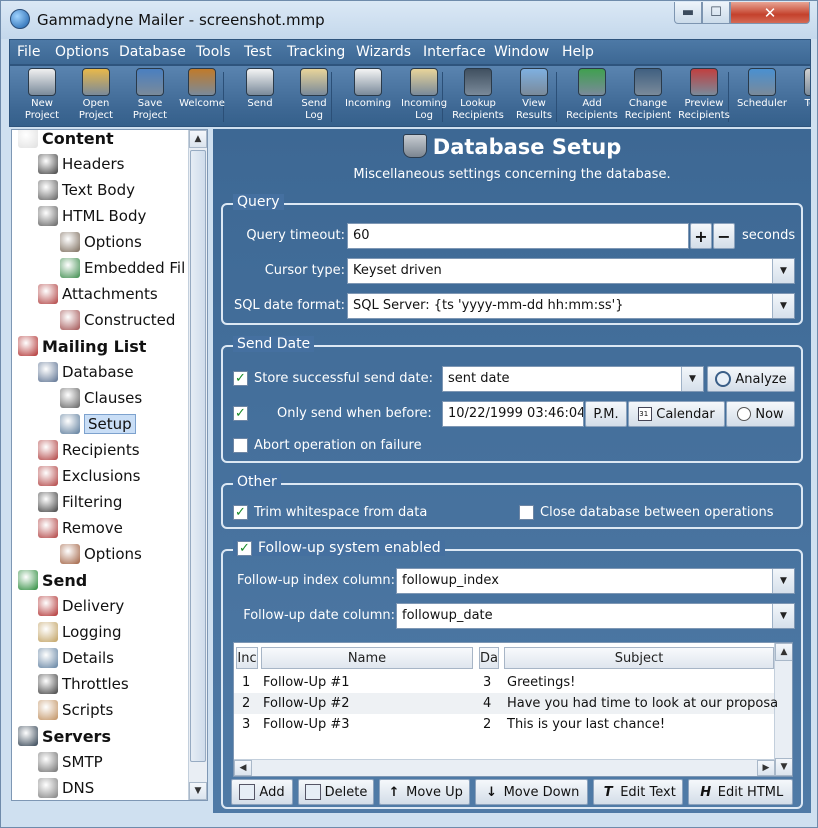  What do you see at coordinates (704, 97) in the screenshot?
I see `toolbar-preview-recipients-button: Preview Recipients` at bounding box center [704, 97].